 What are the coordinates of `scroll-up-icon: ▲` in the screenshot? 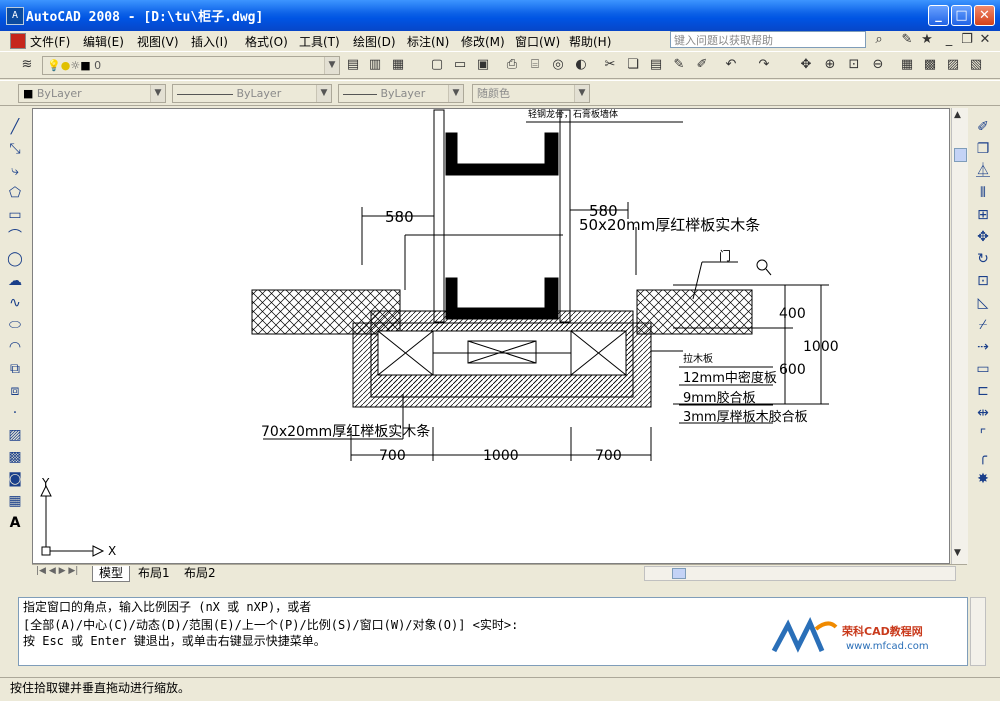 It's located at (957, 115).